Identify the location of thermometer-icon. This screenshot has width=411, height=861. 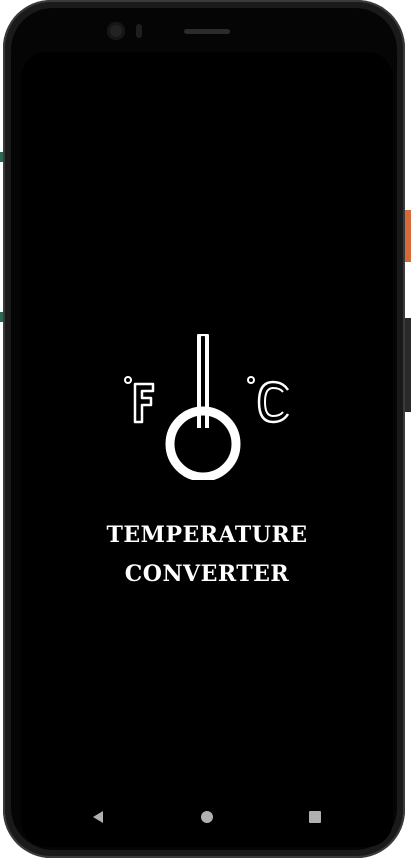
(207, 407).